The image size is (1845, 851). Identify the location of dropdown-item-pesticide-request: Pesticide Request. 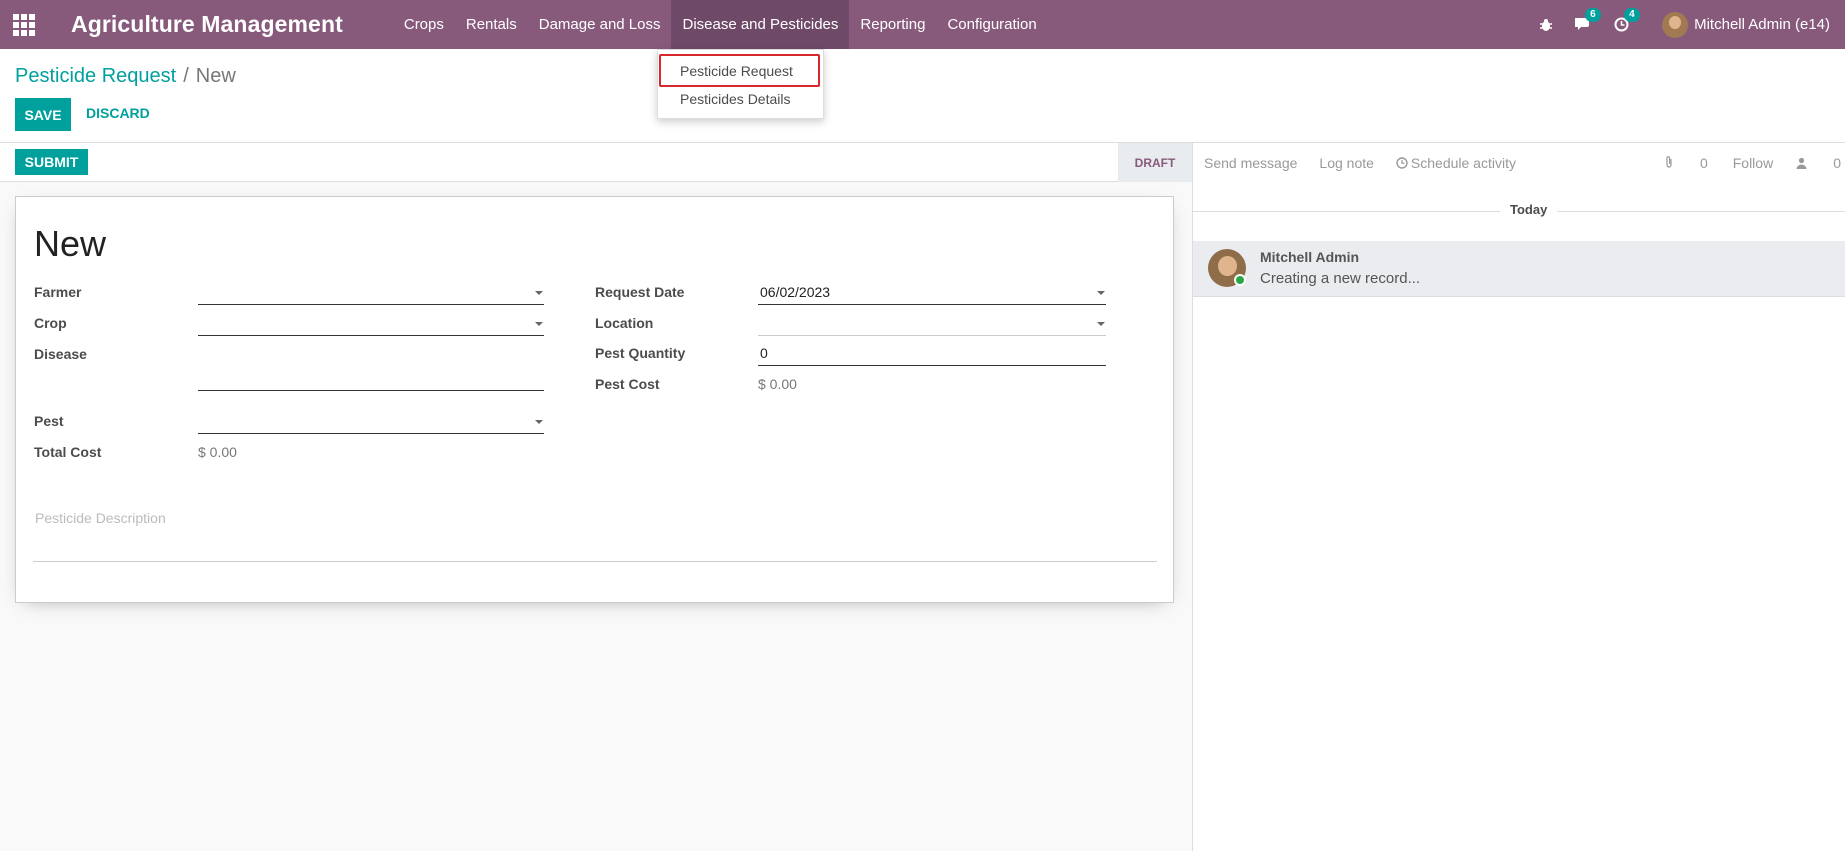
(736, 71).